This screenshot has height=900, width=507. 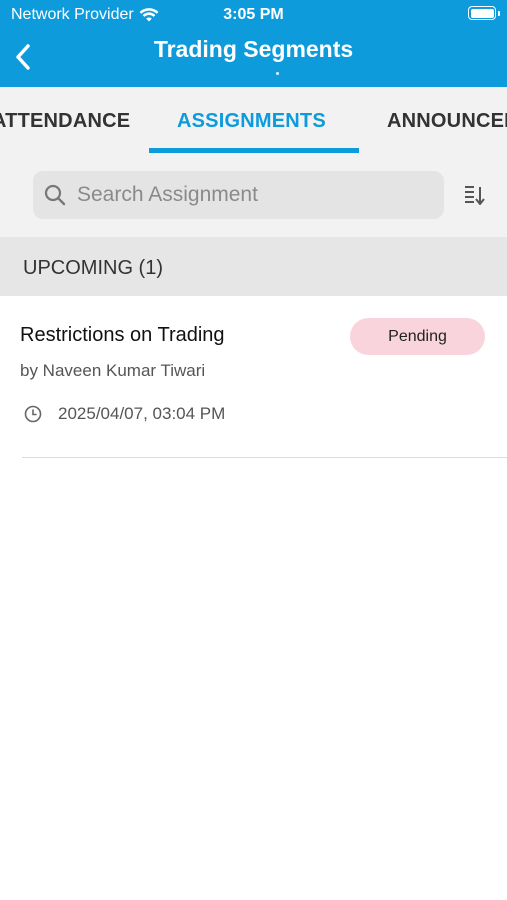 What do you see at coordinates (122, 335) in the screenshot?
I see `assignment-title: Restrictions on Trading` at bounding box center [122, 335].